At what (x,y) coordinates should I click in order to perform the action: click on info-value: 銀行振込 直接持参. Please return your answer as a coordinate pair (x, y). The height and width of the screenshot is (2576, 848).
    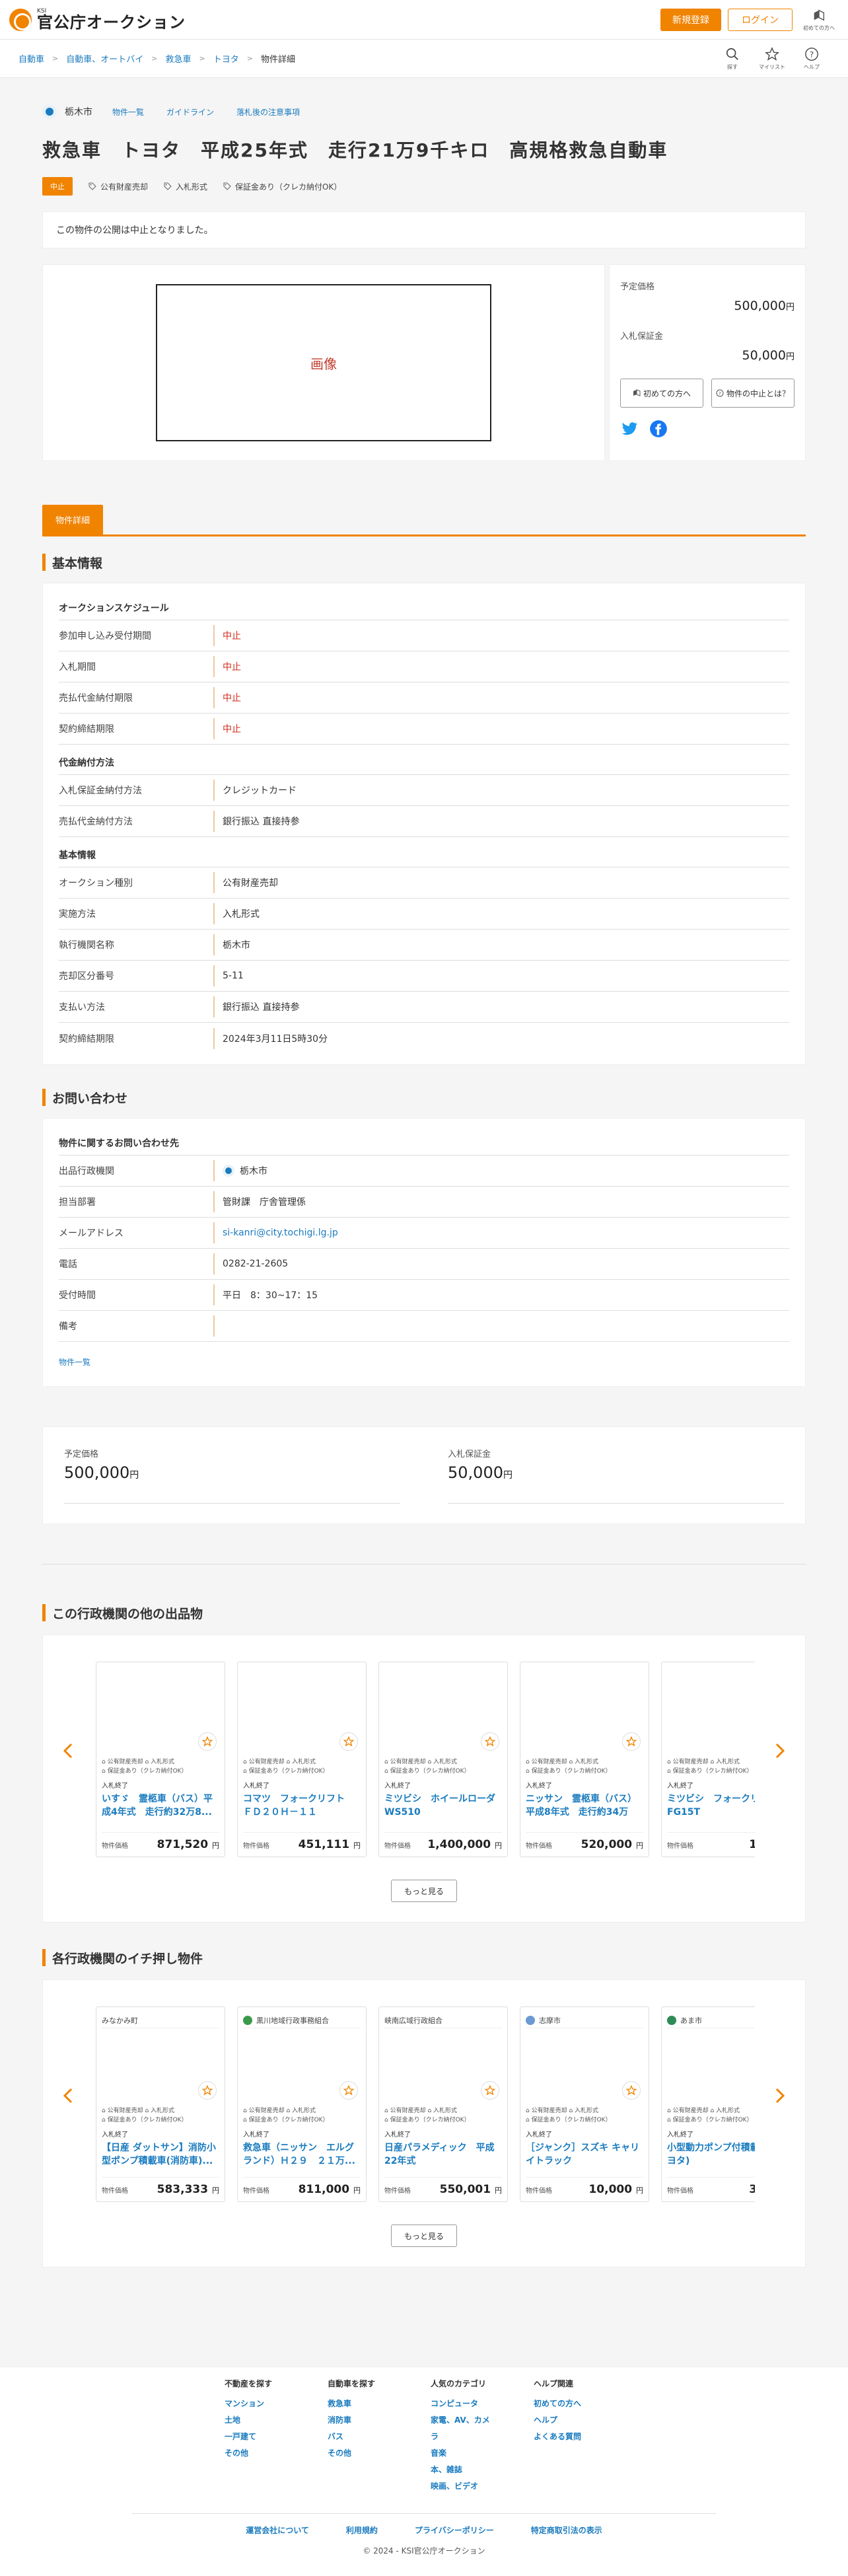
    Looking at the image, I should click on (261, 1007).